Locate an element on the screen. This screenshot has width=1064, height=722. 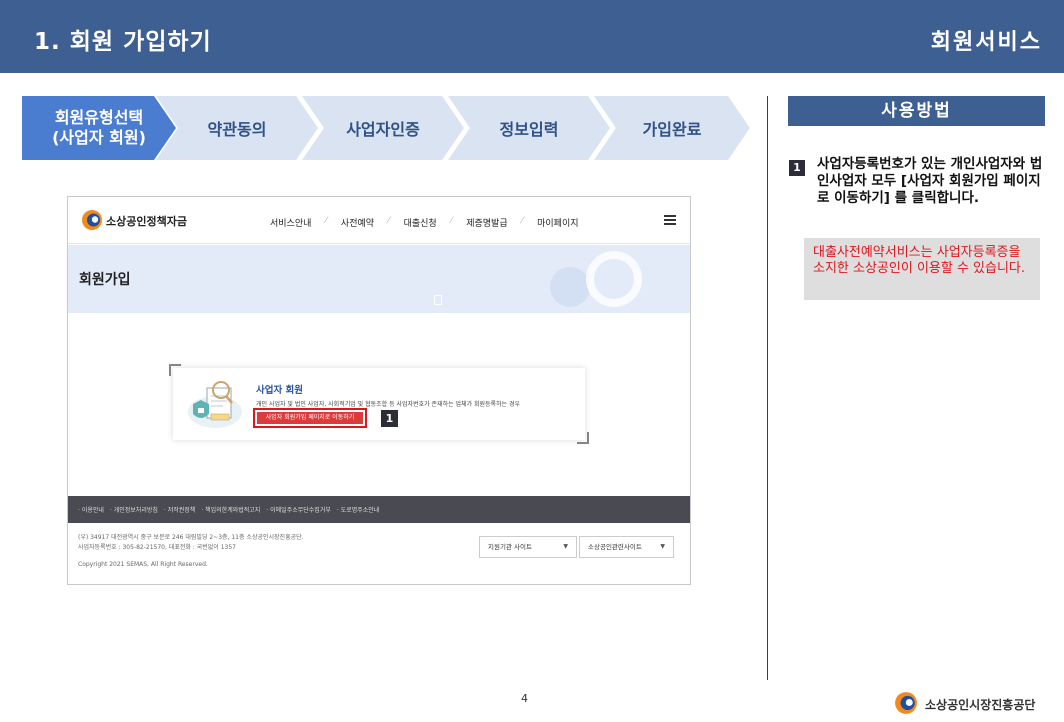
step-marker-badge: 1 is located at coordinates (389, 418).